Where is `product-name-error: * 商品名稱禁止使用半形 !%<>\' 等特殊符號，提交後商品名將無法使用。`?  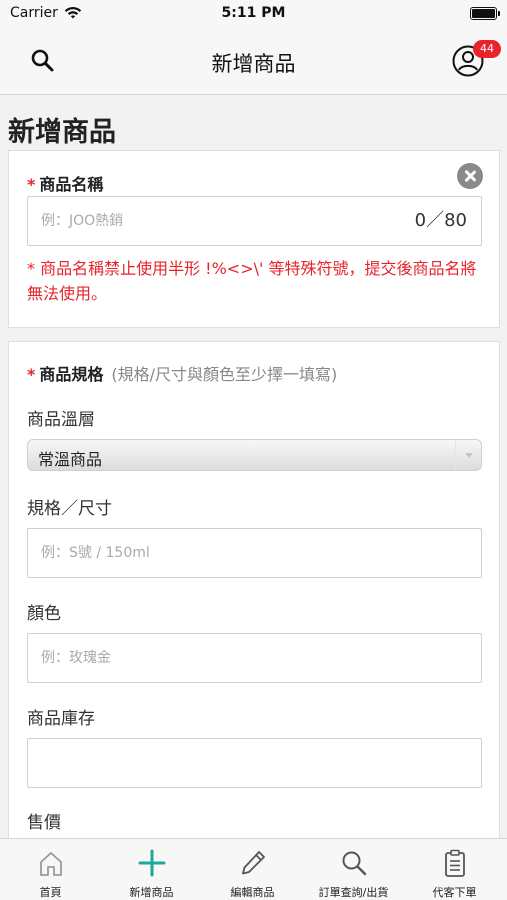 product-name-error: * 商品名稱禁止使用半形 !%<>\' 等特殊符號，提交後商品名將無法使用。 is located at coordinates (252, 281).